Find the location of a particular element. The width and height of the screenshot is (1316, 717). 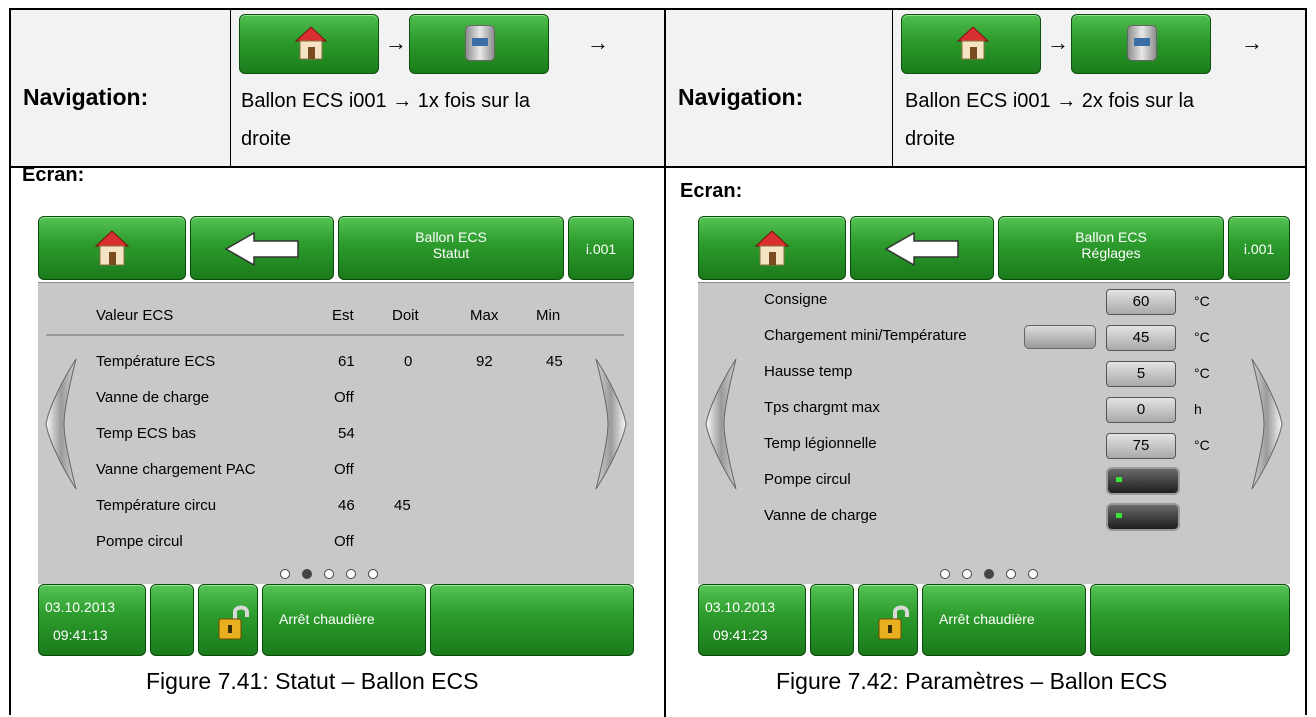

setting-label: Temp légionnelle is located at coordinates (820, 443).